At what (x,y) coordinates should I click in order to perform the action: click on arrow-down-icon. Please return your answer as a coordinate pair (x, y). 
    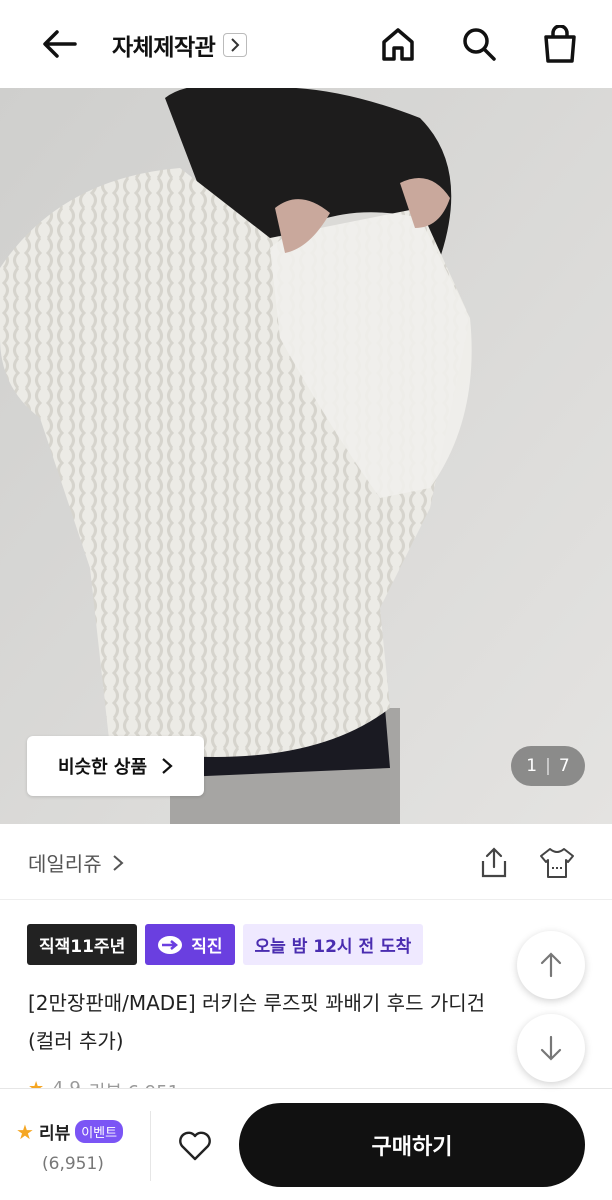
    Looking at the image, I should click on (551, 1048).